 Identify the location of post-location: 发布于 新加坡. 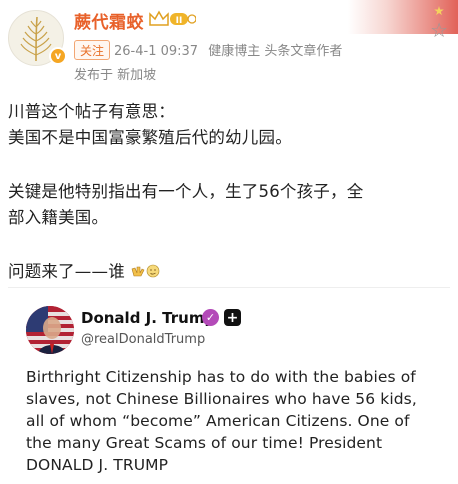
(115, 75).